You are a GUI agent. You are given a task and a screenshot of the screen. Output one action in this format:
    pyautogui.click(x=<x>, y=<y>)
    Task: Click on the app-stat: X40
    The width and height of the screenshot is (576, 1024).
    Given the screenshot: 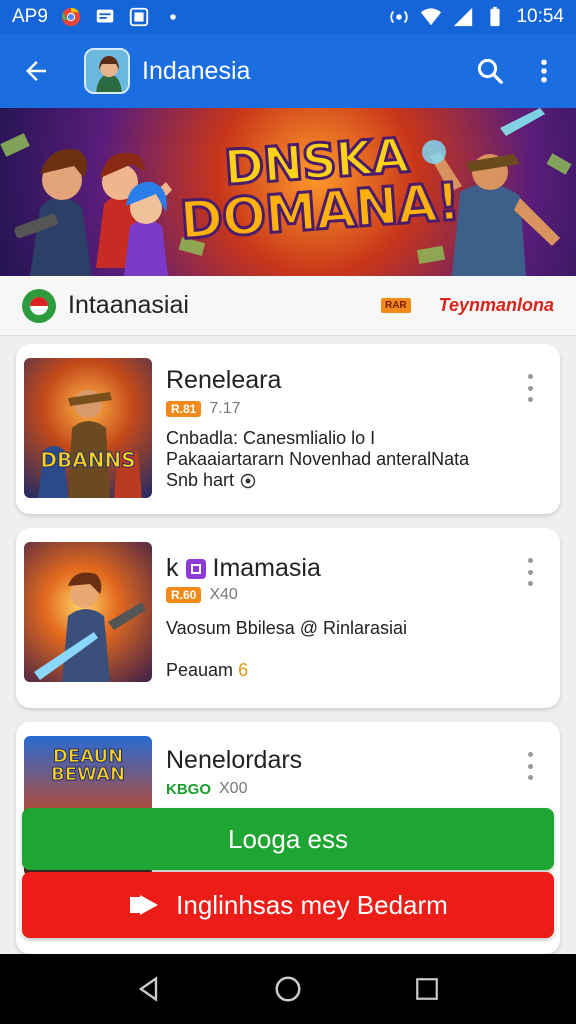 What is the action you would take?
    pyautogui.click(x=223, y=594)
    